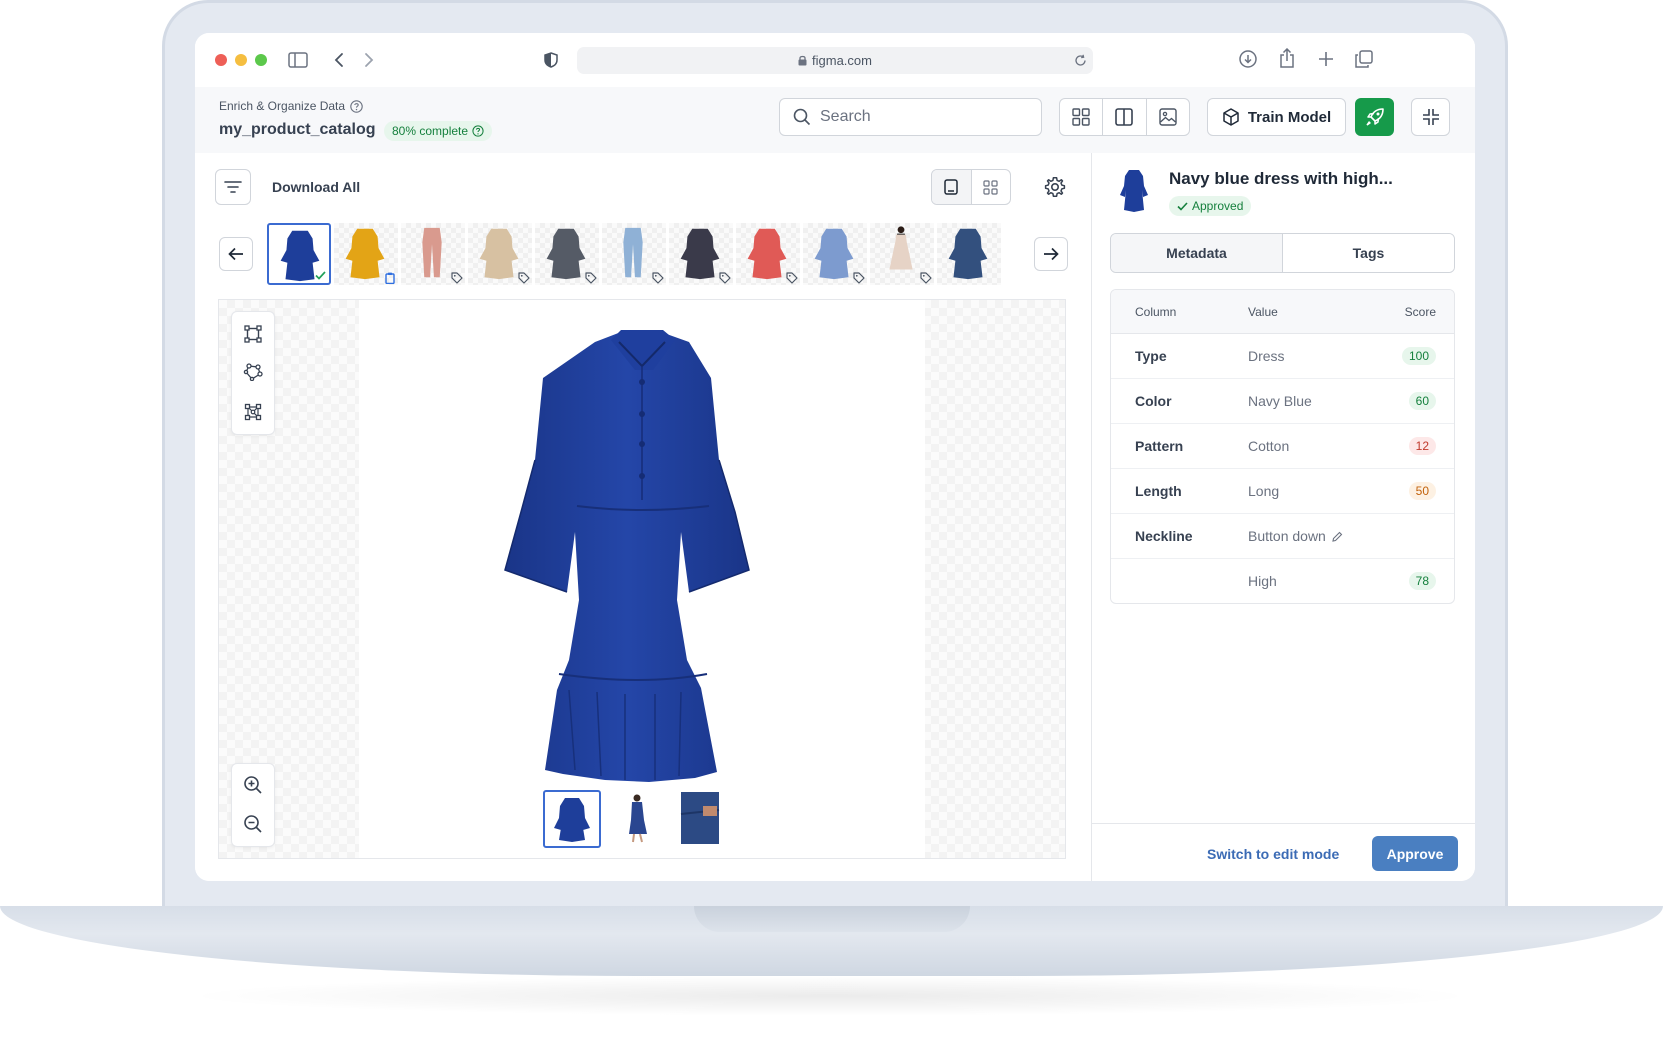 This screenshot has width=1663, height=1048. I want to click on sidebar-toggle-icon, so click(298, 60).